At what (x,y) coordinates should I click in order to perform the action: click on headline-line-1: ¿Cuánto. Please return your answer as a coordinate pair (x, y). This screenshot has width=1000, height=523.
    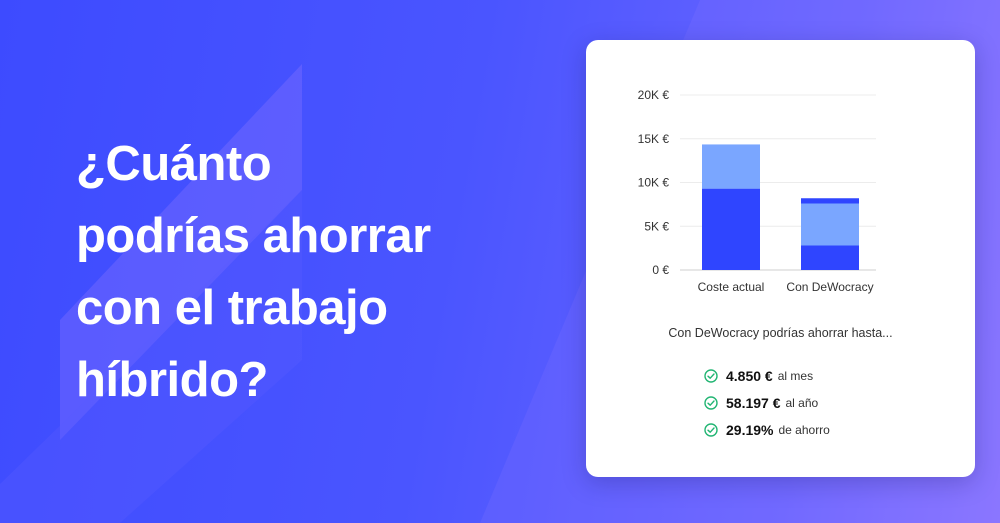
    Looking at the image, I should click on (174, 164).